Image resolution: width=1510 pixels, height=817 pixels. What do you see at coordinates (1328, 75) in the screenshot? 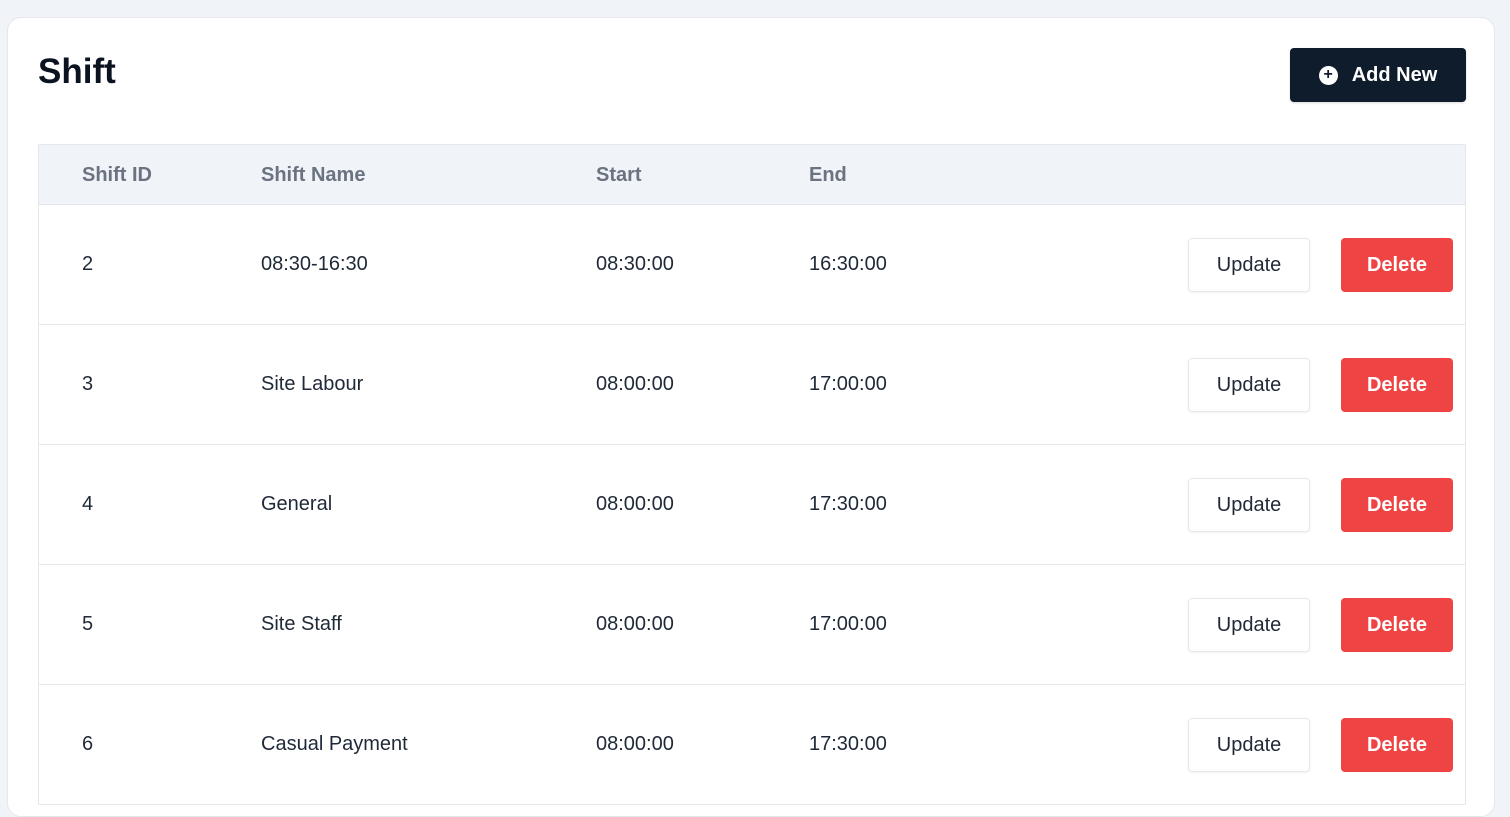
I see `plus-circle-icon: +` at bounding box center [1328, 75].